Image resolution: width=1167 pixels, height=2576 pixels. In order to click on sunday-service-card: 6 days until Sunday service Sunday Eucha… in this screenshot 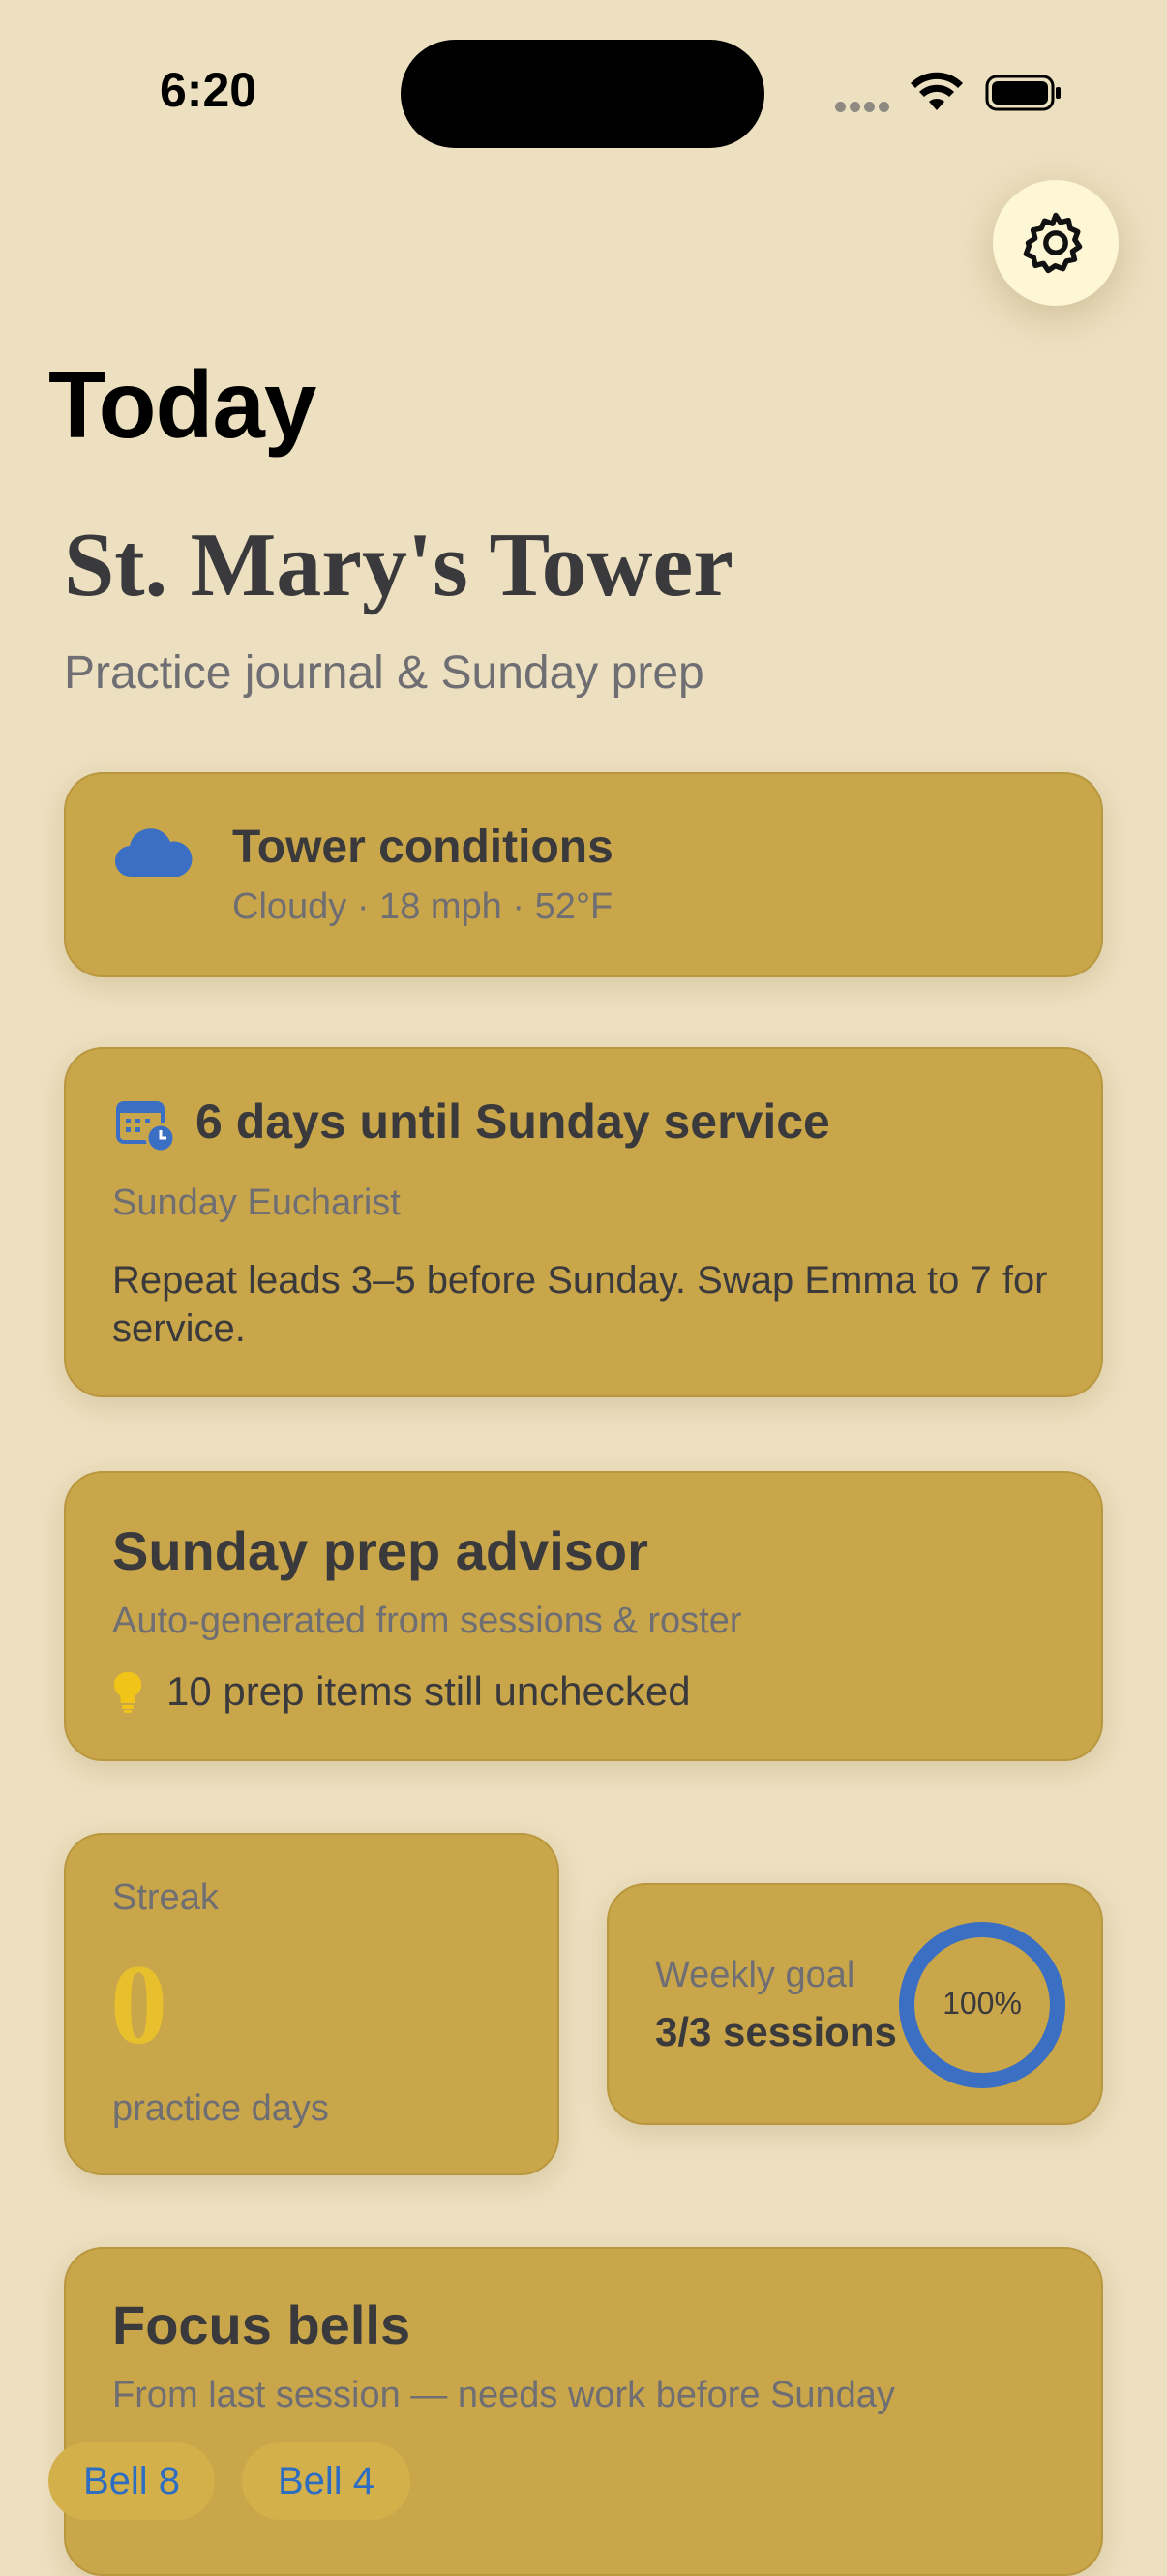, I will do `click(583, 1222)`.